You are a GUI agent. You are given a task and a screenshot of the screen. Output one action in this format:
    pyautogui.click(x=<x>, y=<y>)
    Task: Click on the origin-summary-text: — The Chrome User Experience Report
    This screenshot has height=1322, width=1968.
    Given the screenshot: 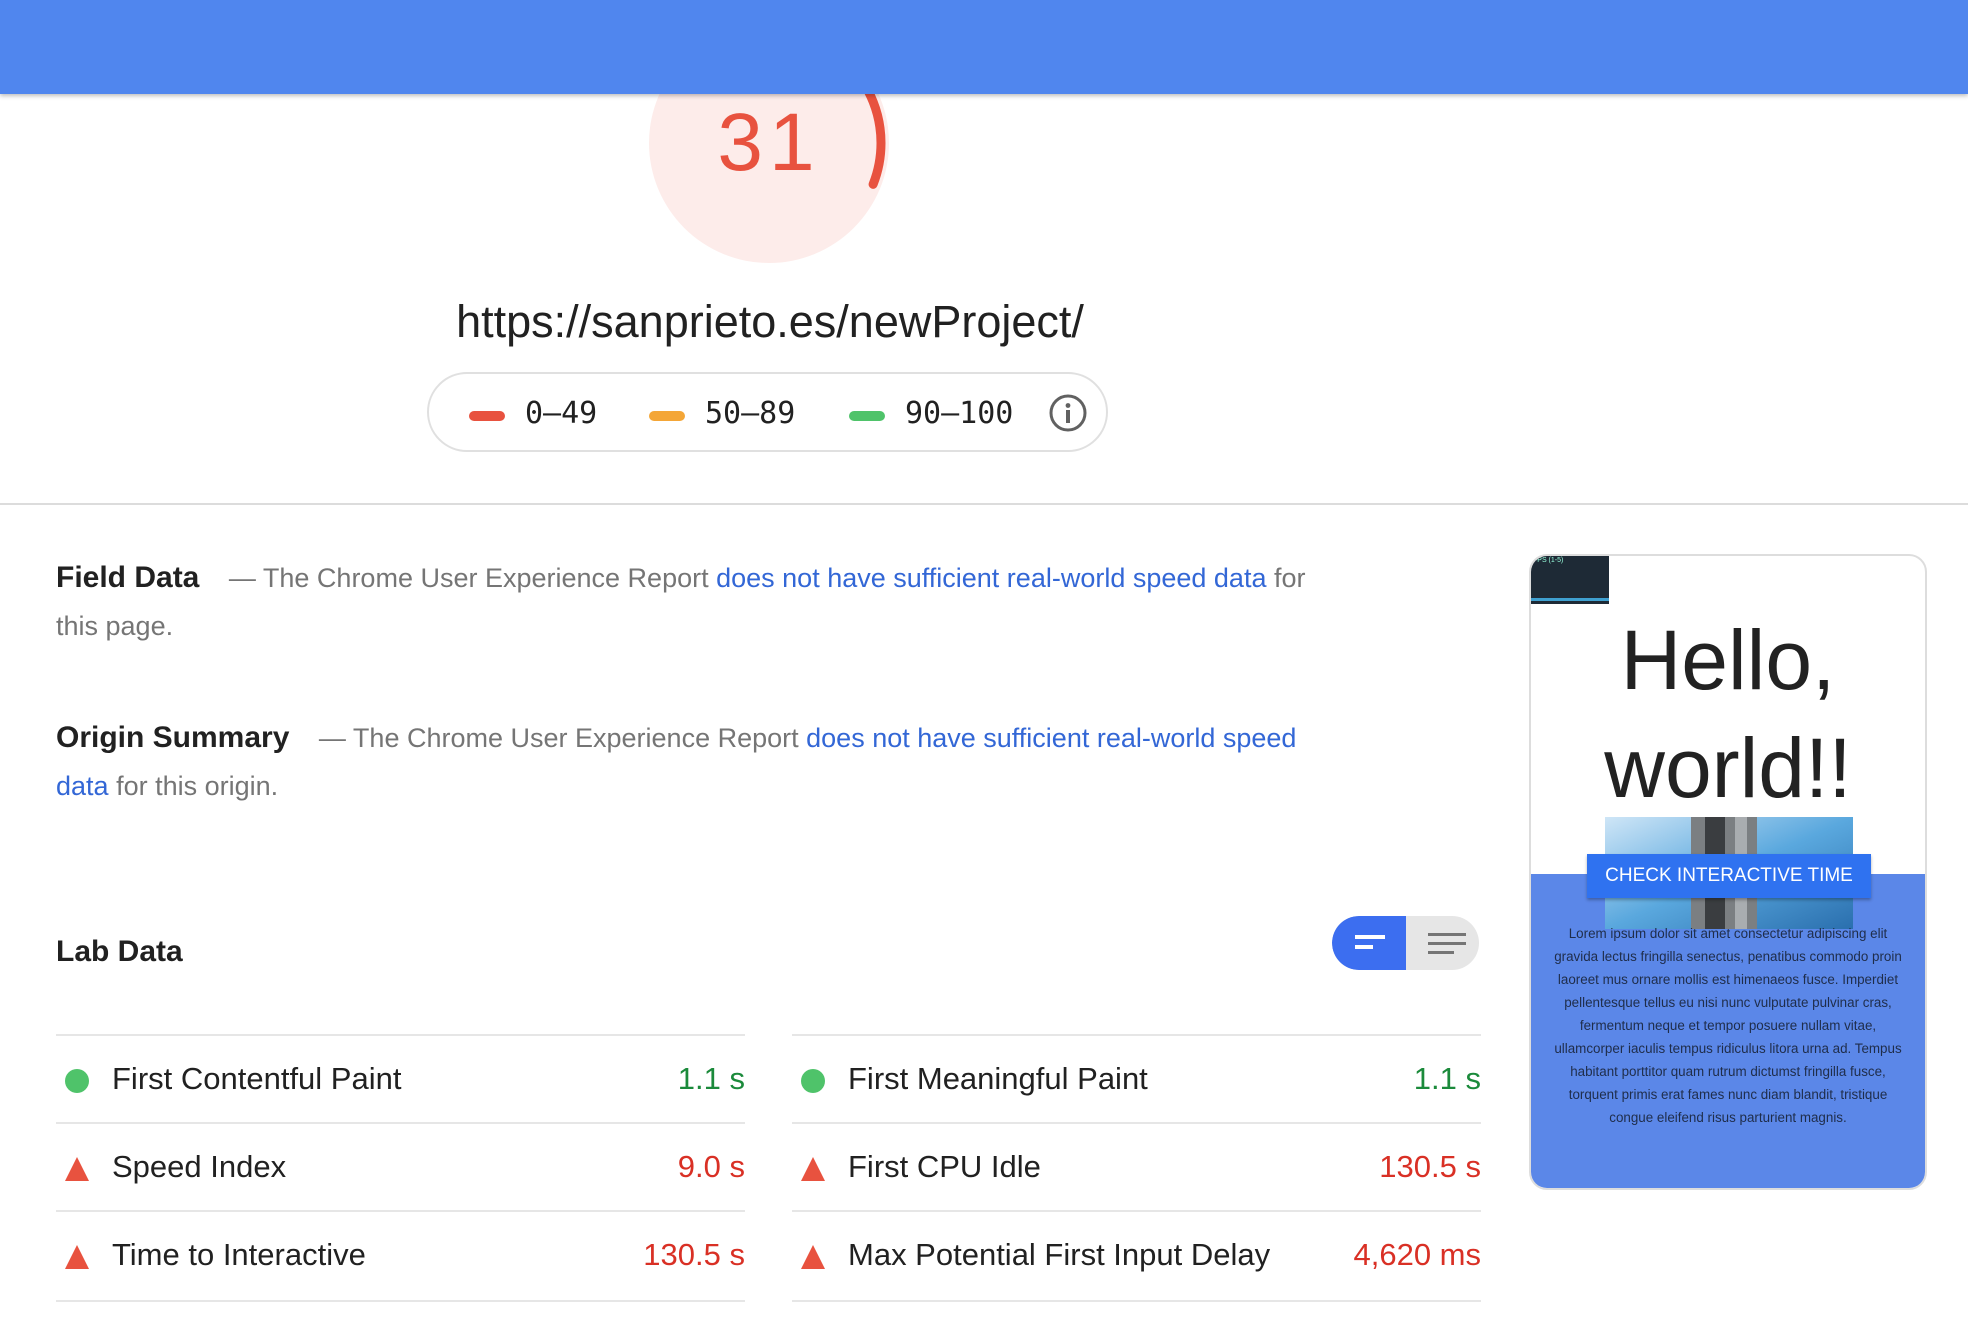 What is the action you would take?
    pyautogui.click(x=558, y=738)
    